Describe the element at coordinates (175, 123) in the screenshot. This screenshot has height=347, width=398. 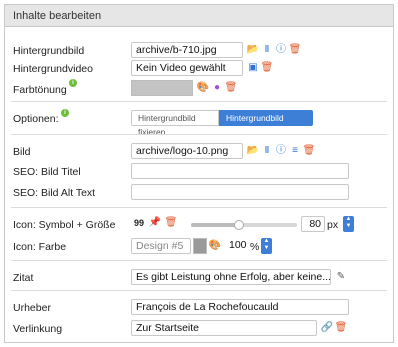
I see `option-fixieren-button: Hintergrundbild fixieren` at that location.